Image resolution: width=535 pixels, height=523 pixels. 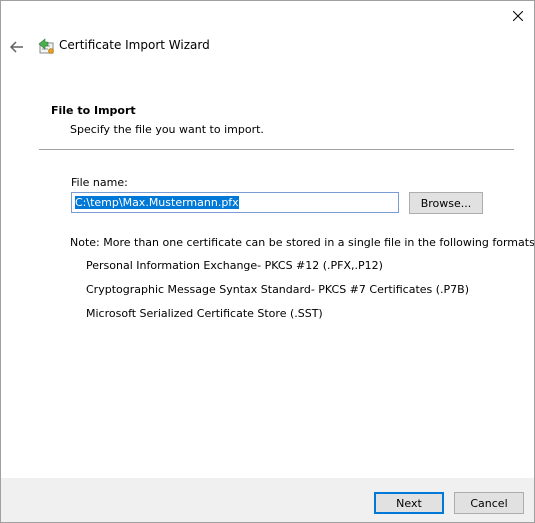 I want to click on next-button: Next, so click(x=409, y=503).